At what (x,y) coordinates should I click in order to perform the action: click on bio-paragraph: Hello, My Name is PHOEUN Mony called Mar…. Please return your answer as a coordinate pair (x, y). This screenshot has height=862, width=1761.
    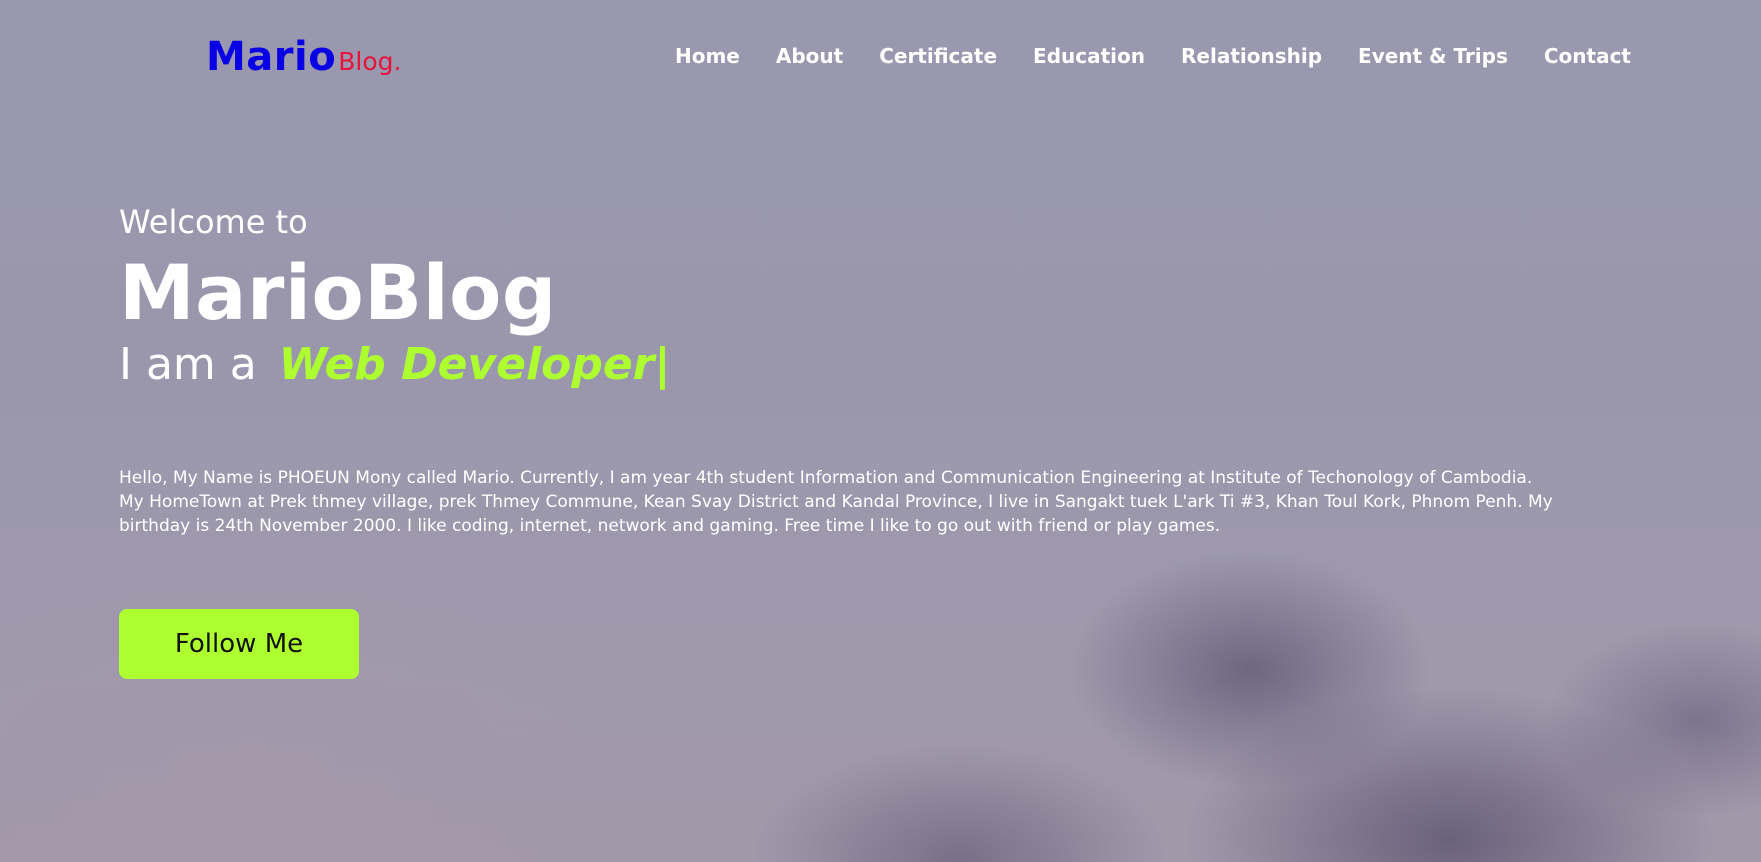
    Looking at the image, I should click on (836, 502).